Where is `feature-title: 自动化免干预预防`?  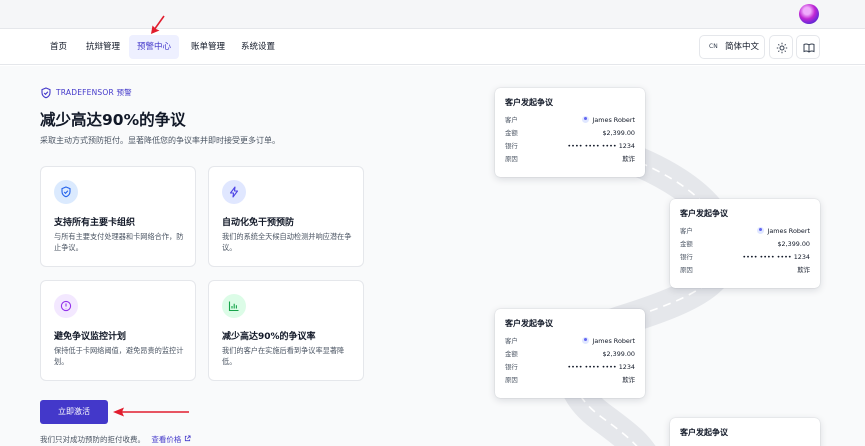 feature-title: 自动化免干预预防 is located at coordinates (258, 223).